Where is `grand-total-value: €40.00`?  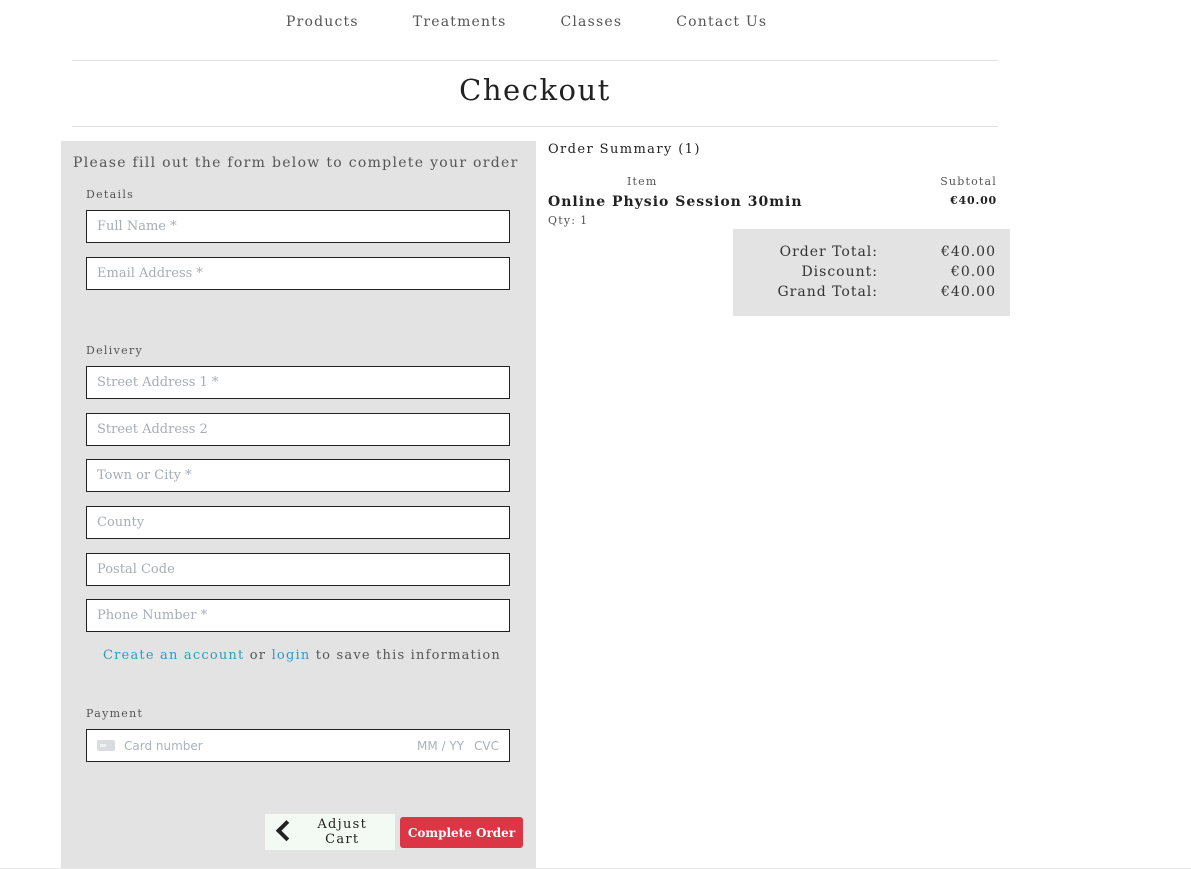
grand-total-value: €40.00 is located at coordinates (968, 292).